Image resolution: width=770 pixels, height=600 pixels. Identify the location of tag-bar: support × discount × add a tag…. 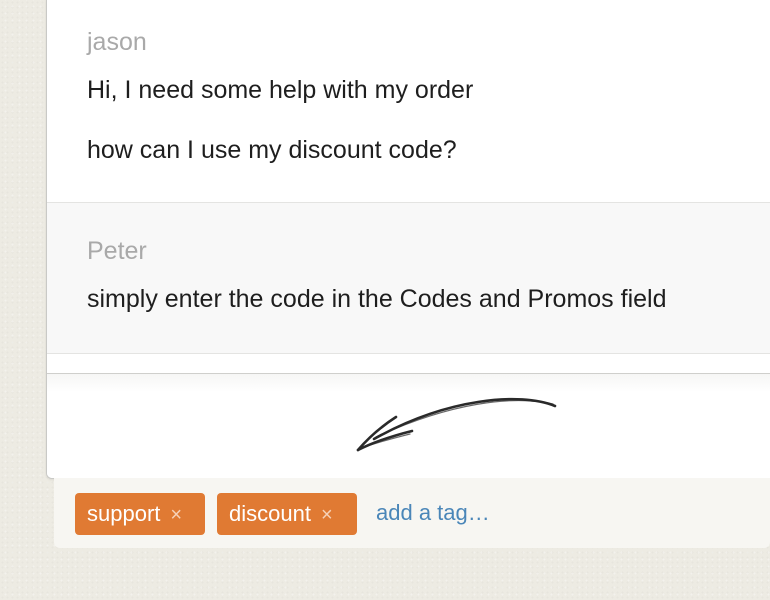
(412, 513).